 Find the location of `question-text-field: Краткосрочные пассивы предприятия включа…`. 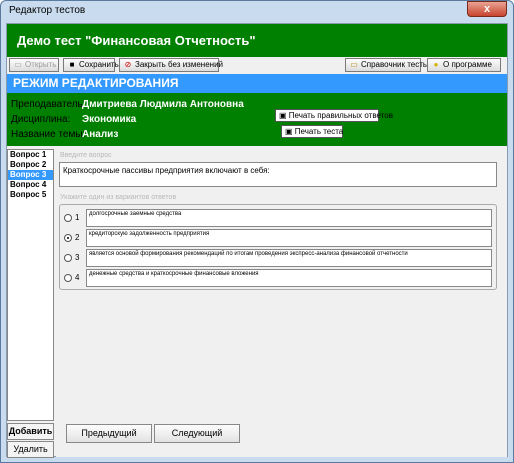

question-text-field: Краткосрочные пассивы предприятия включа… is located at coordinates (278, 174).